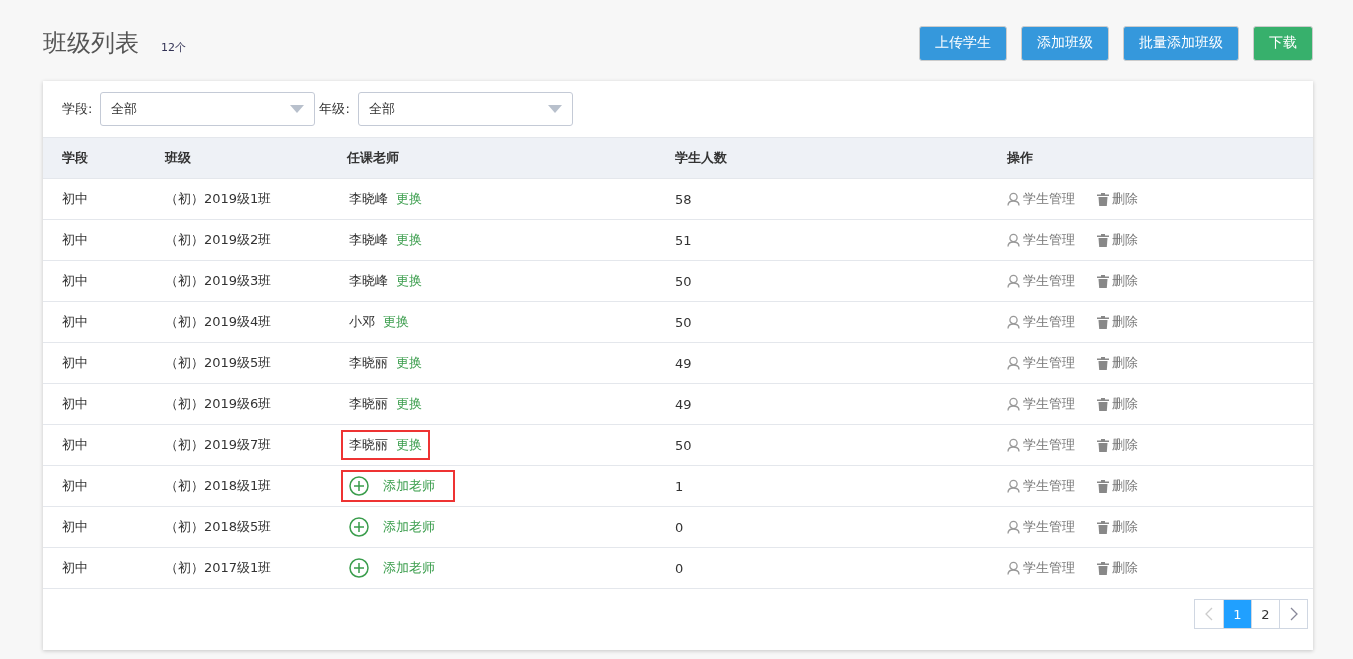 This screenshot has width=1353, height=659. I want to click on class-count: 12个, so click(173, 47).